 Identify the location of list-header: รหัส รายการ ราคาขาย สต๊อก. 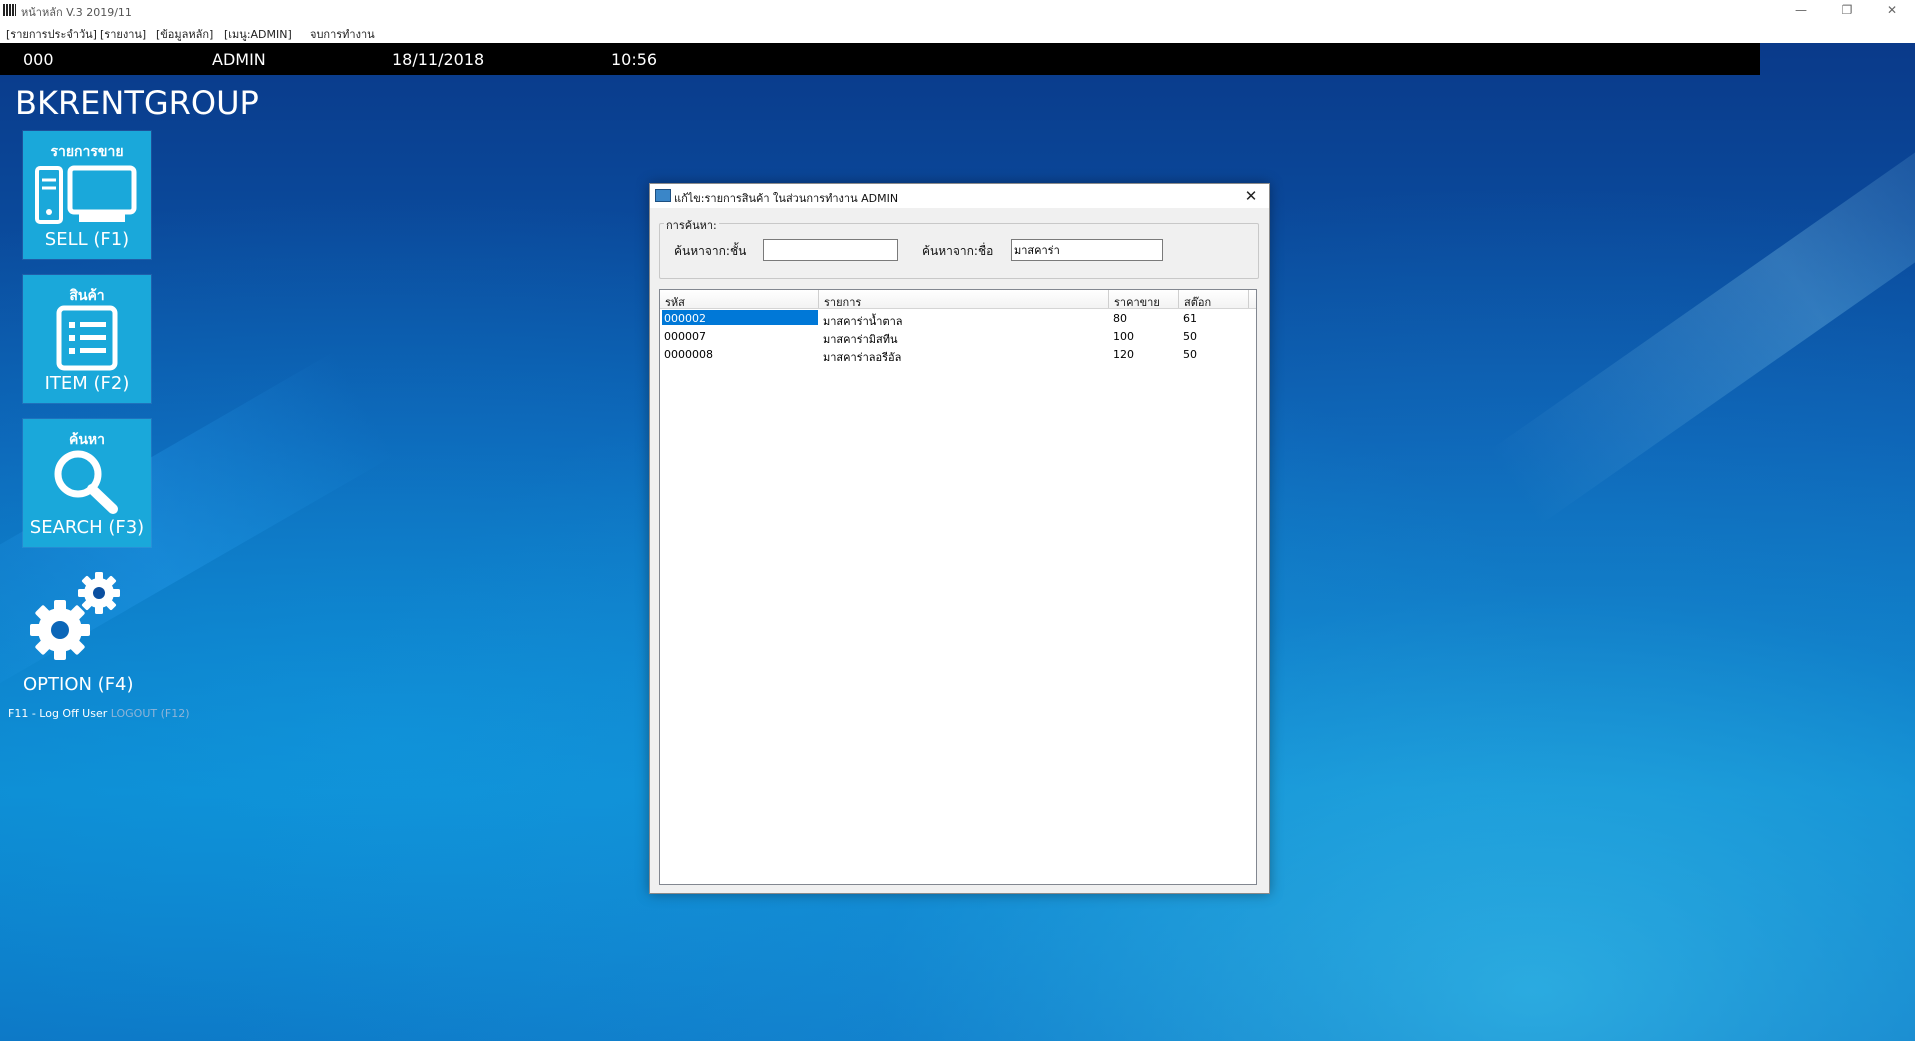
(958, 299).